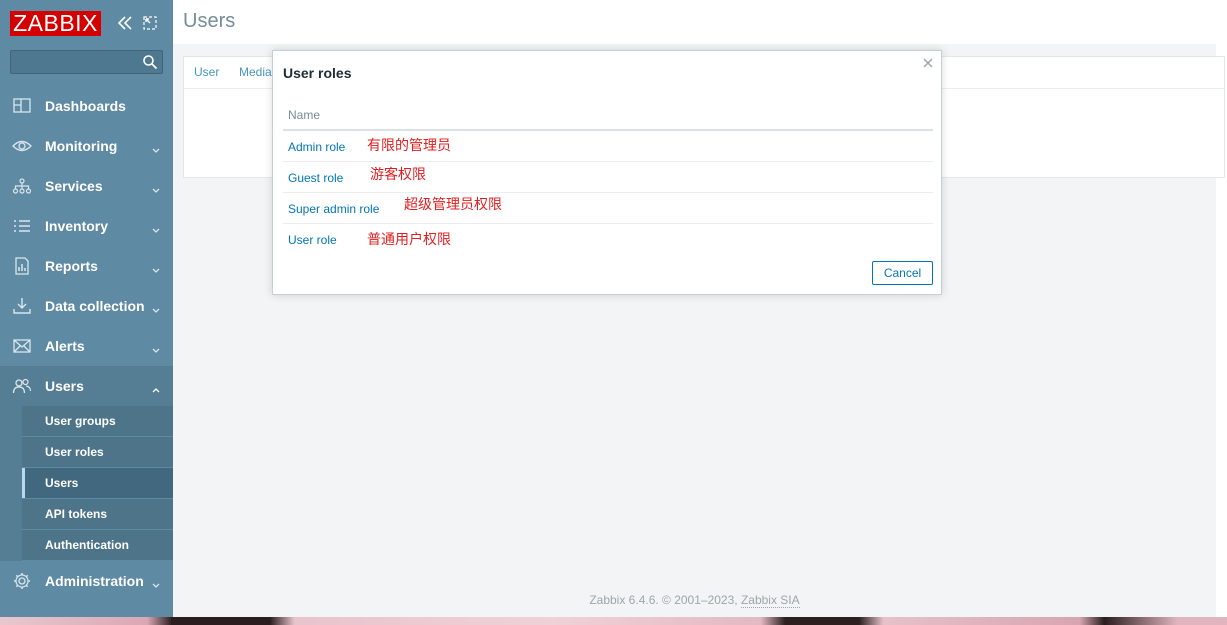 The height and width of the screenshot is (625, 1227). I want to click on column-name-header: Name, so click(304, 115).